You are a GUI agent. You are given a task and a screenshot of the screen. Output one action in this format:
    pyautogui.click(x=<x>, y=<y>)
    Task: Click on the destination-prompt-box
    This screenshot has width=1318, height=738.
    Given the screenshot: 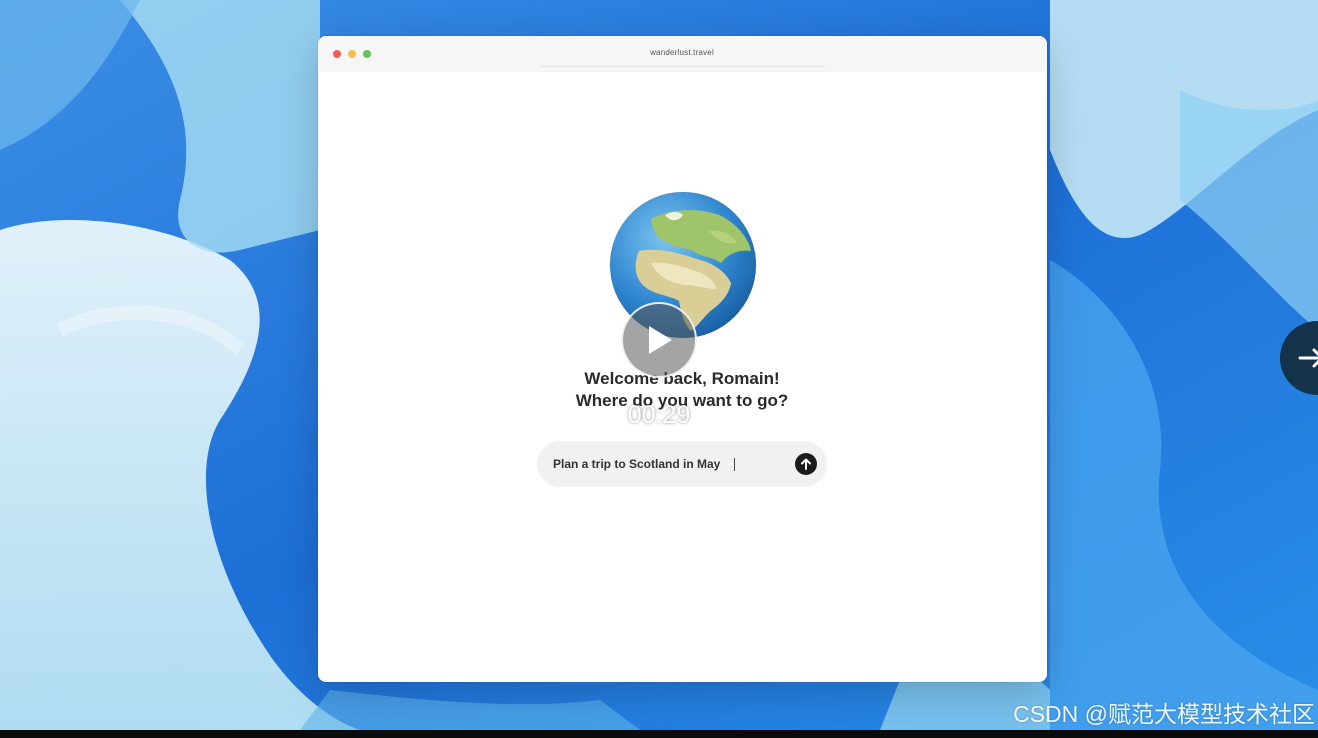 What is the action you would take?
    pyautogui.click(x=682, y=464)
    